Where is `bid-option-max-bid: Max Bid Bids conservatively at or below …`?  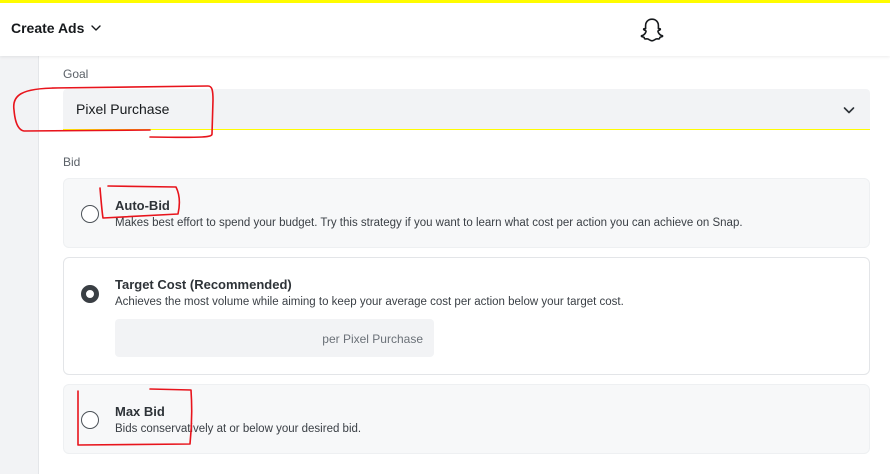 bid-option-max-bid: Max Bid Bids conservatively at or below … is located at coordinates (466, 419).